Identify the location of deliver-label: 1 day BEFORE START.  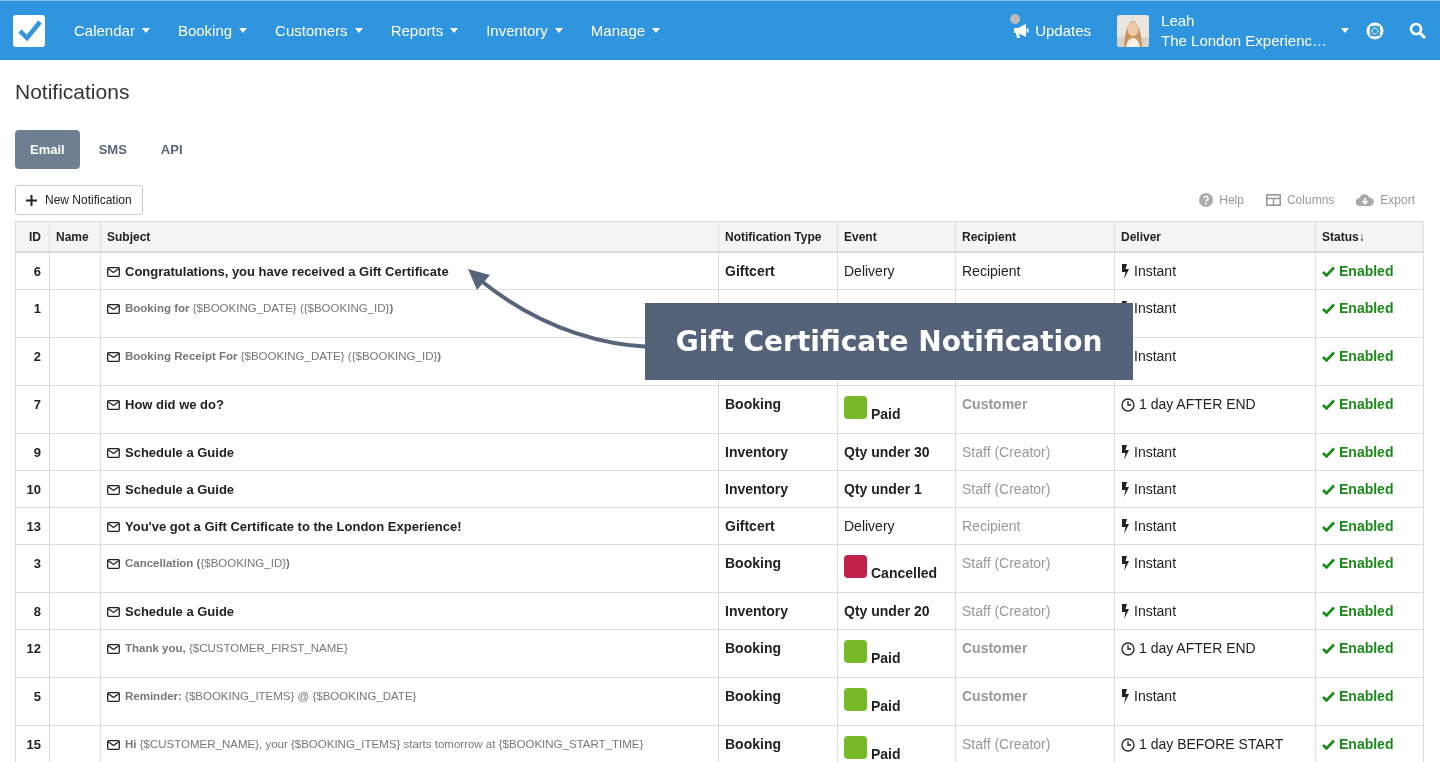
(1211, 744).